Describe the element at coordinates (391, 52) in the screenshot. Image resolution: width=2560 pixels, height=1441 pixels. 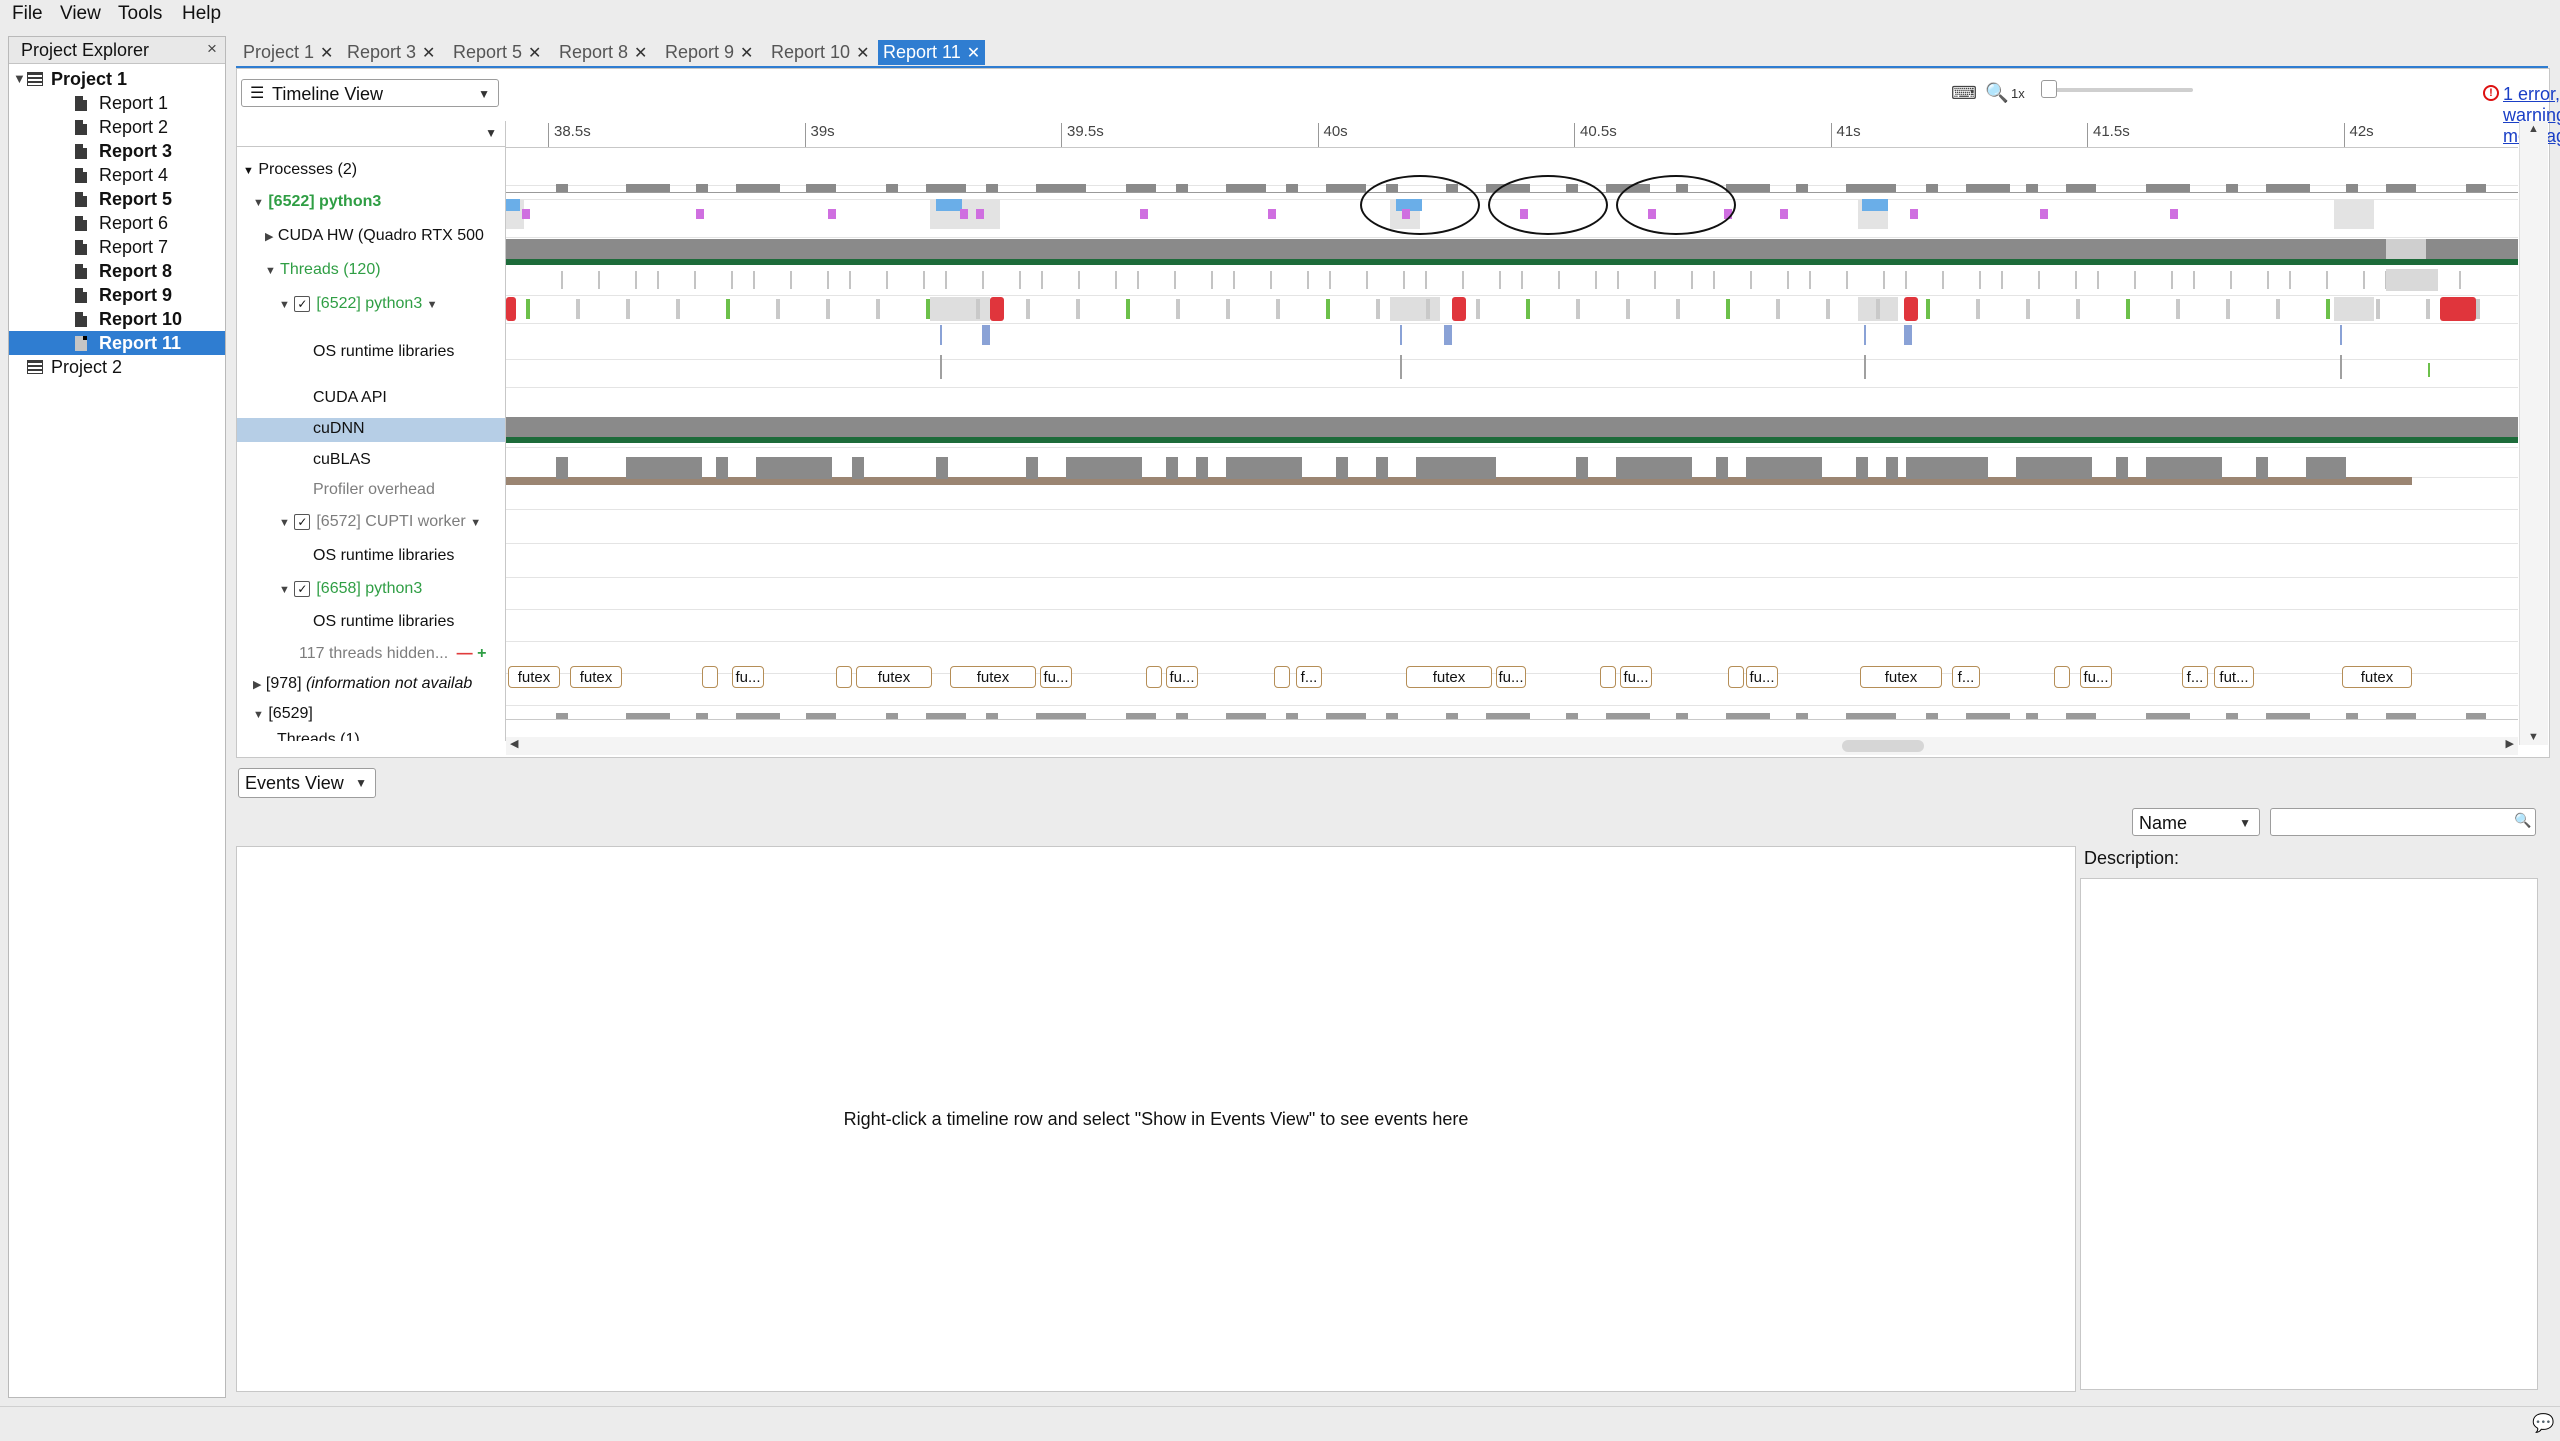
I see `tab-report-3: Report 3 ✕` at that location.